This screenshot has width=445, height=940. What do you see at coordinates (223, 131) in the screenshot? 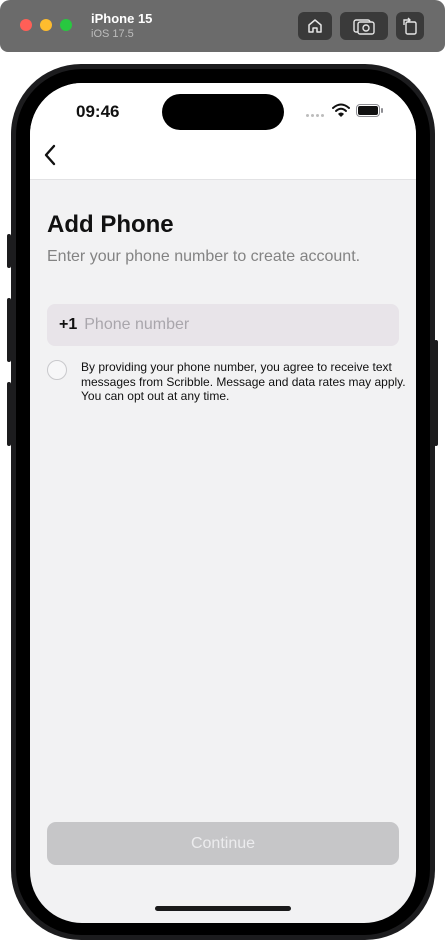
I see `header: 09:46` at bounding box center [223, 131].